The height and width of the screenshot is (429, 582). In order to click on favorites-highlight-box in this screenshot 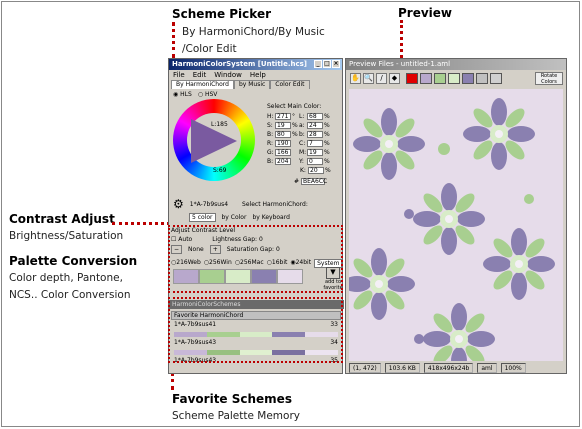, I will do `click(255, 330)`.